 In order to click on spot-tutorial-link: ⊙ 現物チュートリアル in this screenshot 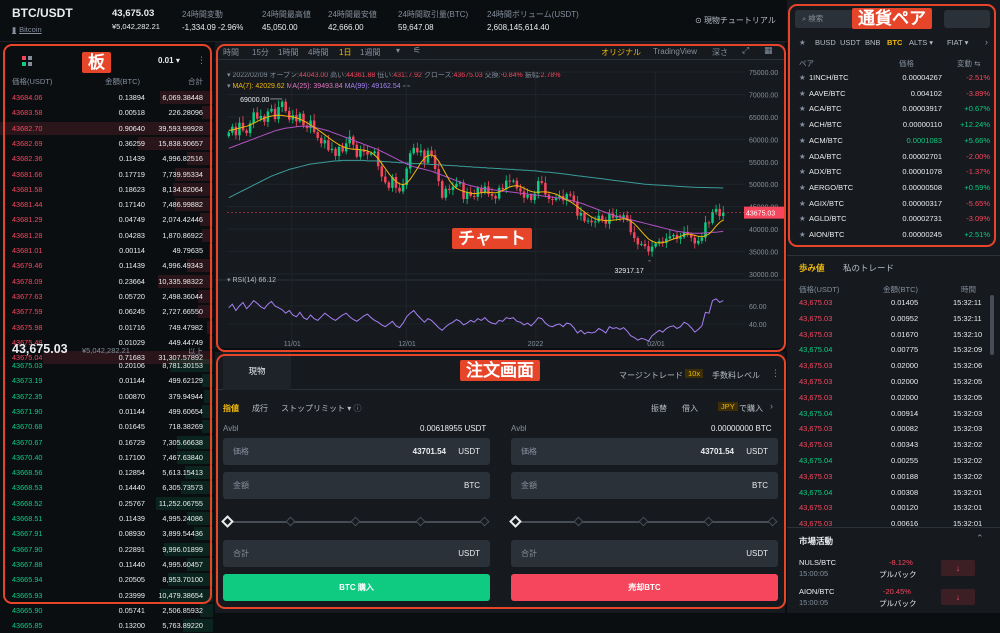, I will do `click(735, 20)`.